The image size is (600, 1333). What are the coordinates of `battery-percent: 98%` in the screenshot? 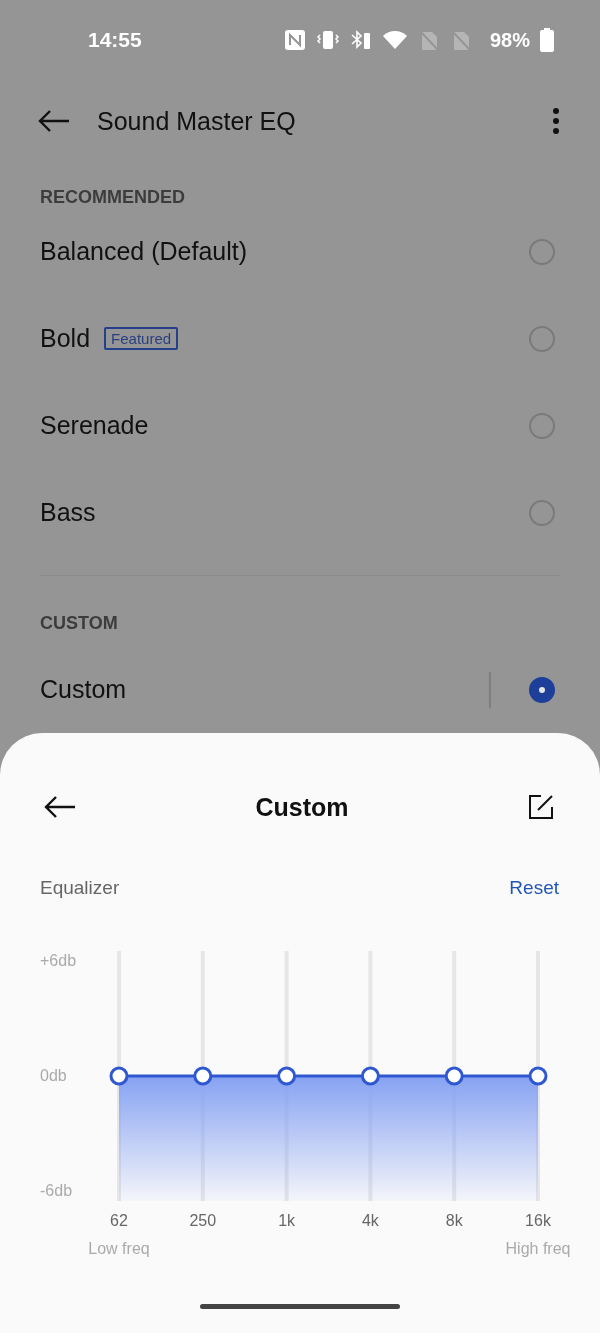 It's located at (509, 40).